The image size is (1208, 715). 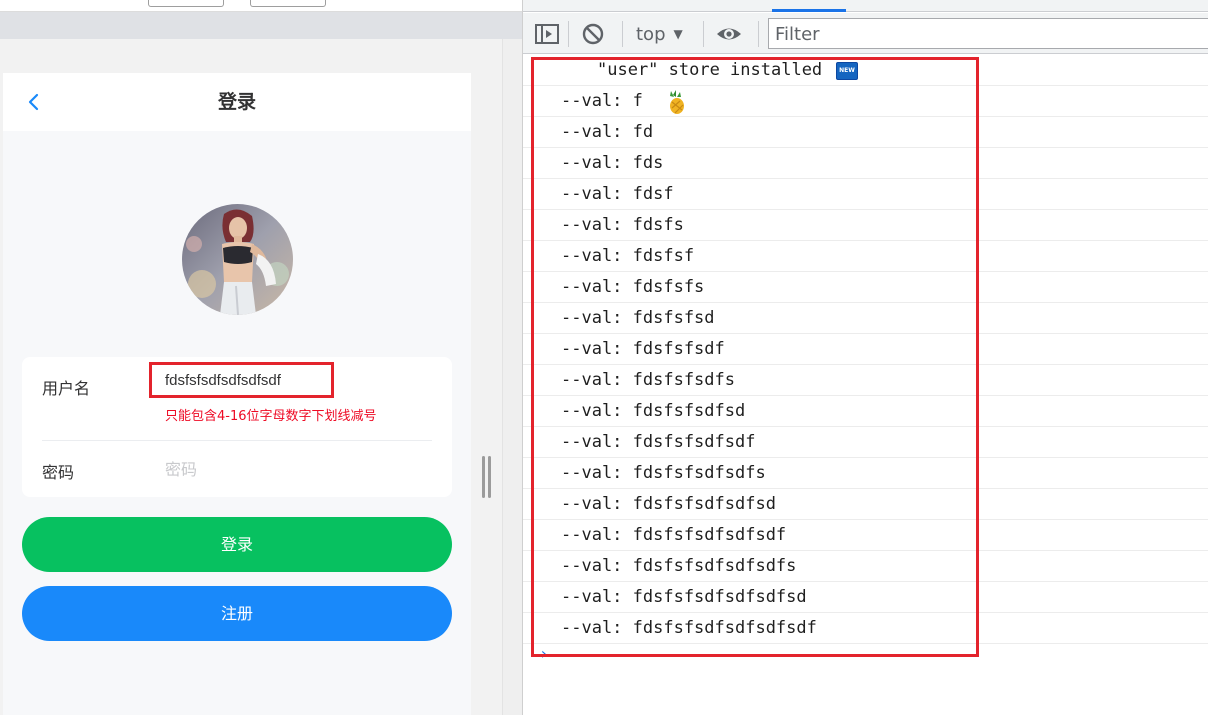 I want to click on devtools-tab-bar, so click(x=865, y=6).